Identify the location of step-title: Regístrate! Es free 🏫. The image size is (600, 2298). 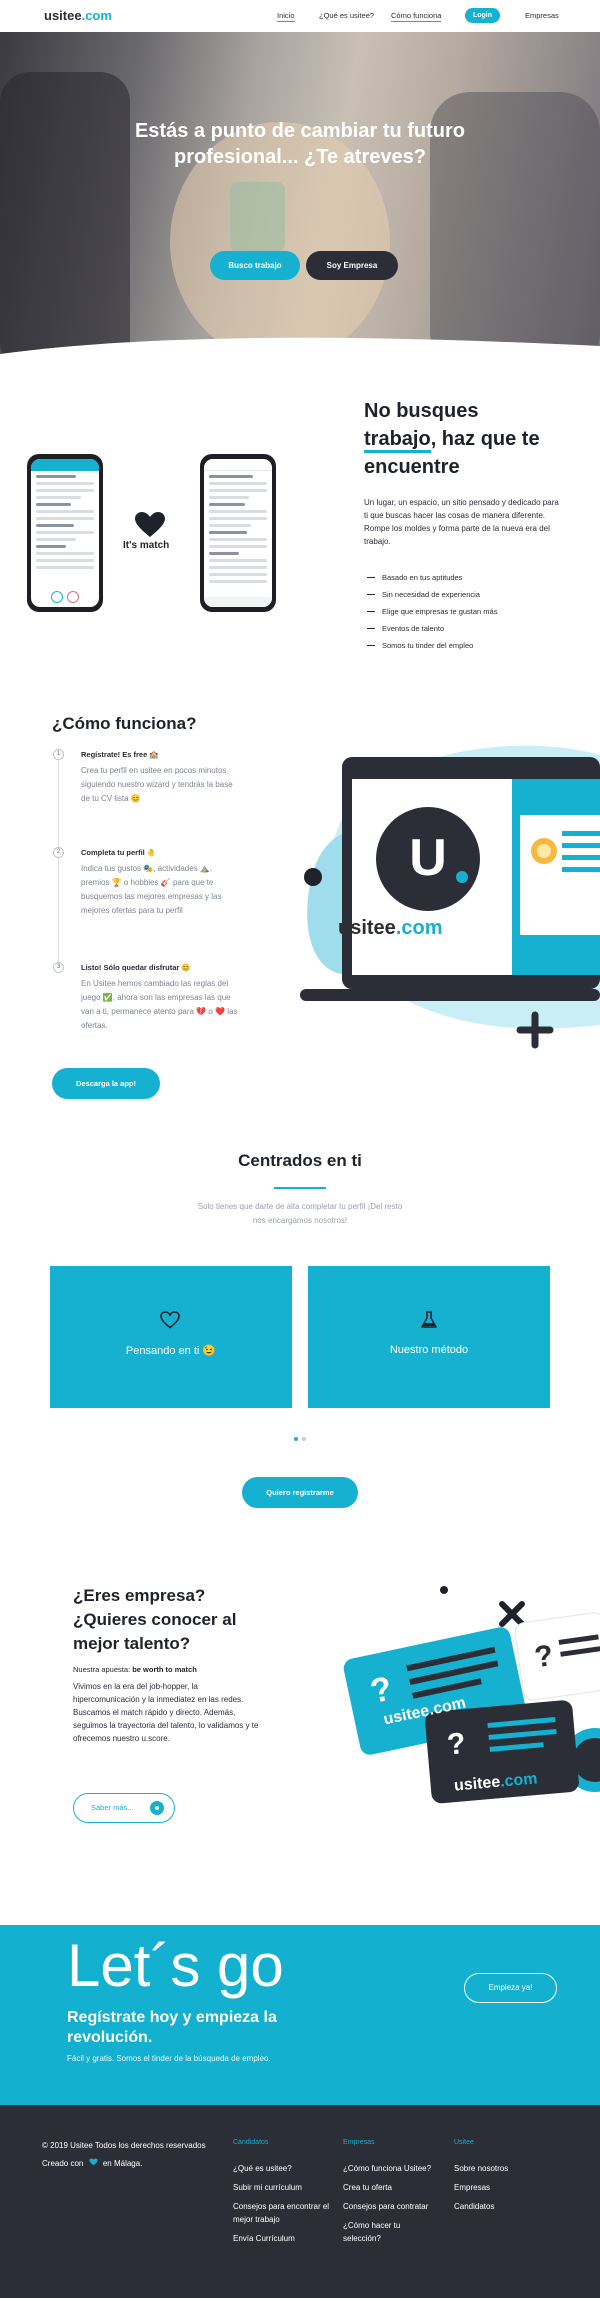
(120, 754).